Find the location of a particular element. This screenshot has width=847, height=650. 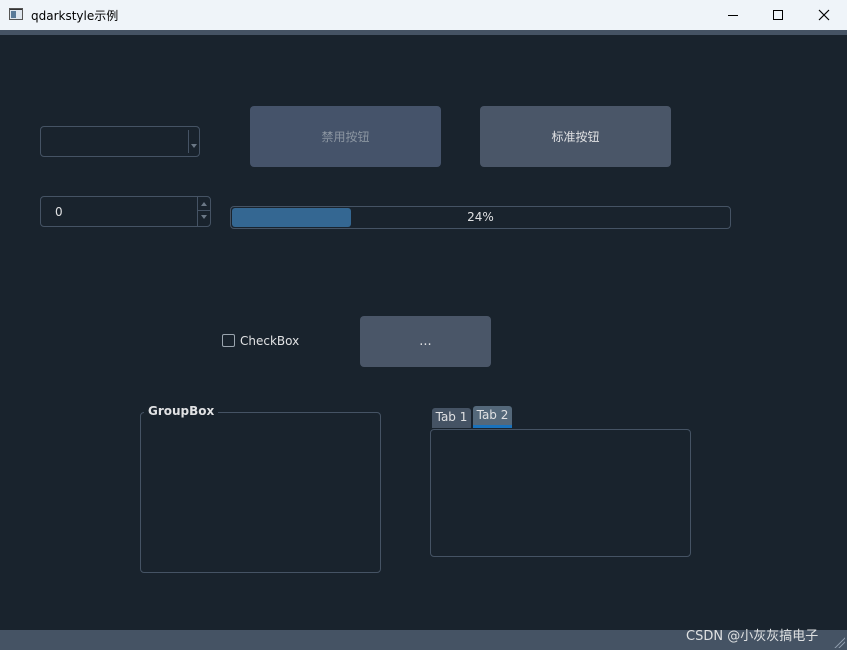

chevron-down-icon is located at coordinates (193, 141).